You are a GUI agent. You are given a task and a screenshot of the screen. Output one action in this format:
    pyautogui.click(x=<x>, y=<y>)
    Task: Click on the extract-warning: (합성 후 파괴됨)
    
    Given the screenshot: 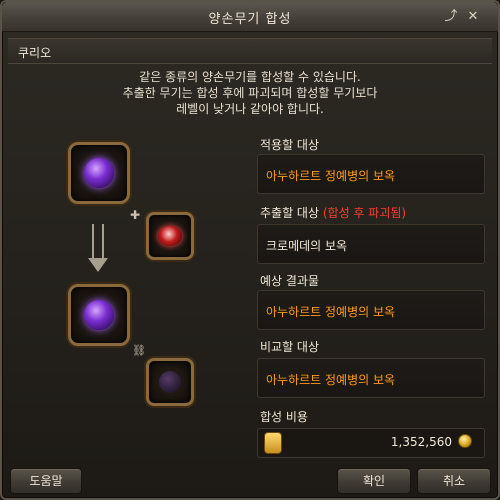 What is the action you would take?
    pyautogui.click(x=364, y=213)
    